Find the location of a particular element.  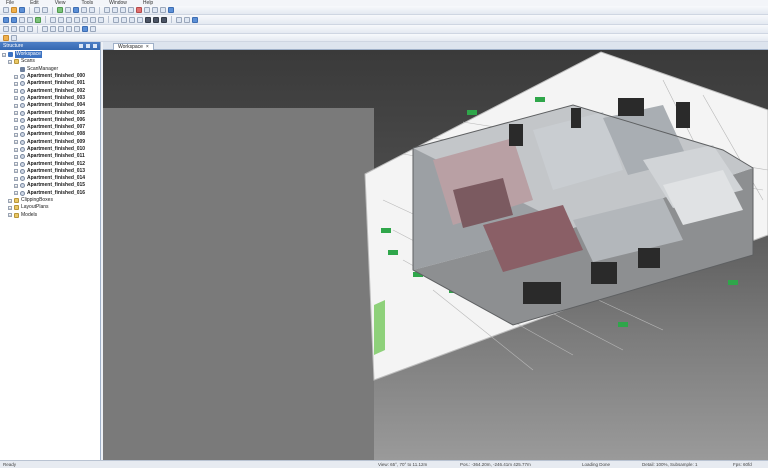

dropdown-icon is located at coordinates (14, 37).